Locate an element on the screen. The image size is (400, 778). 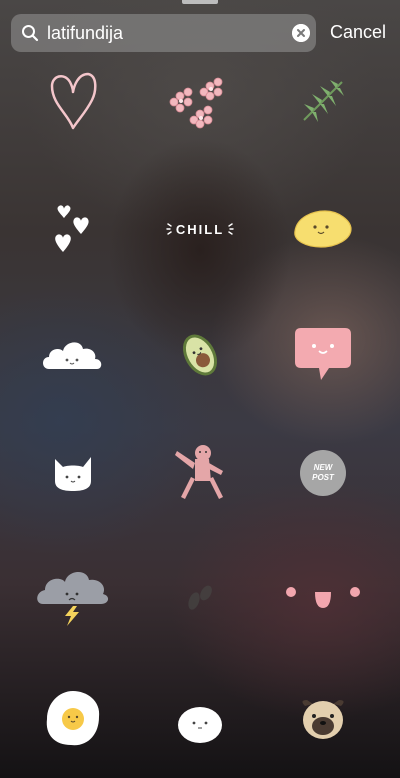
new-post-badge-icon: NEW POST is located at coordinates (323, 473).